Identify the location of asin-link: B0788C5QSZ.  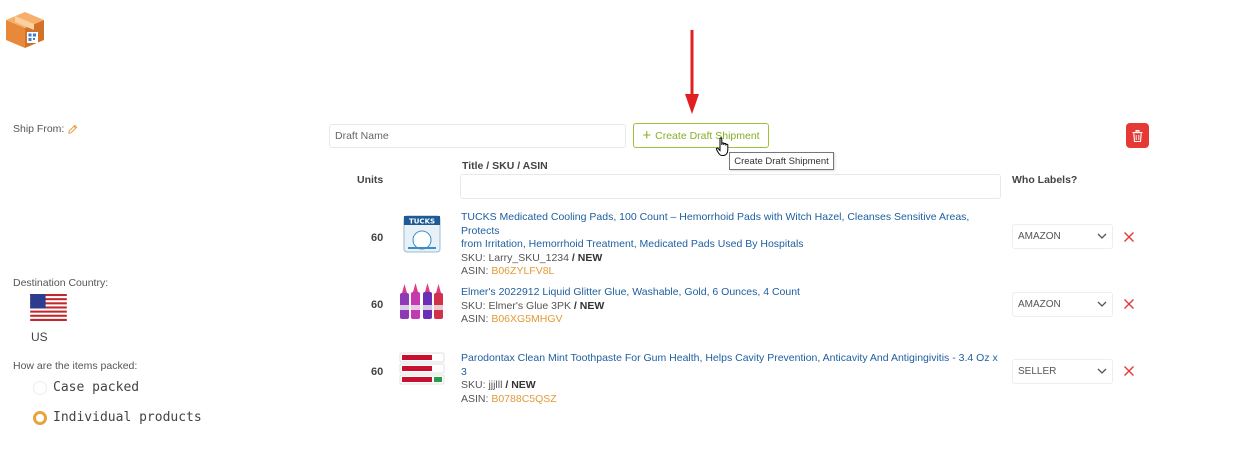
(523, 399).